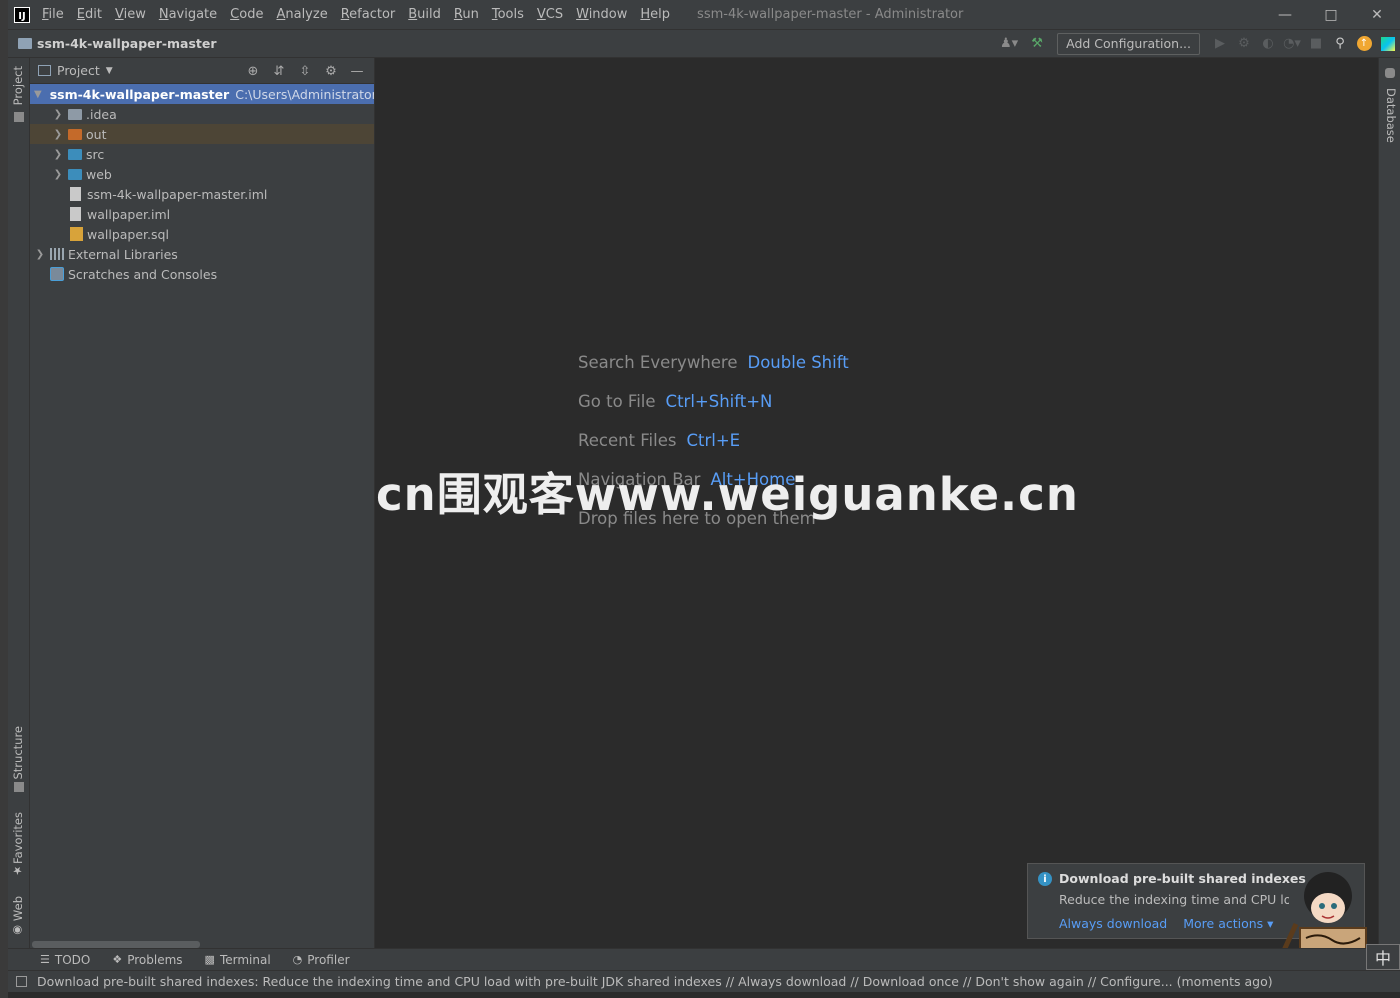  Describe the element at coordinates (1268, 44) in the screenshot. I see `coverage-icon: ◐` at that location.